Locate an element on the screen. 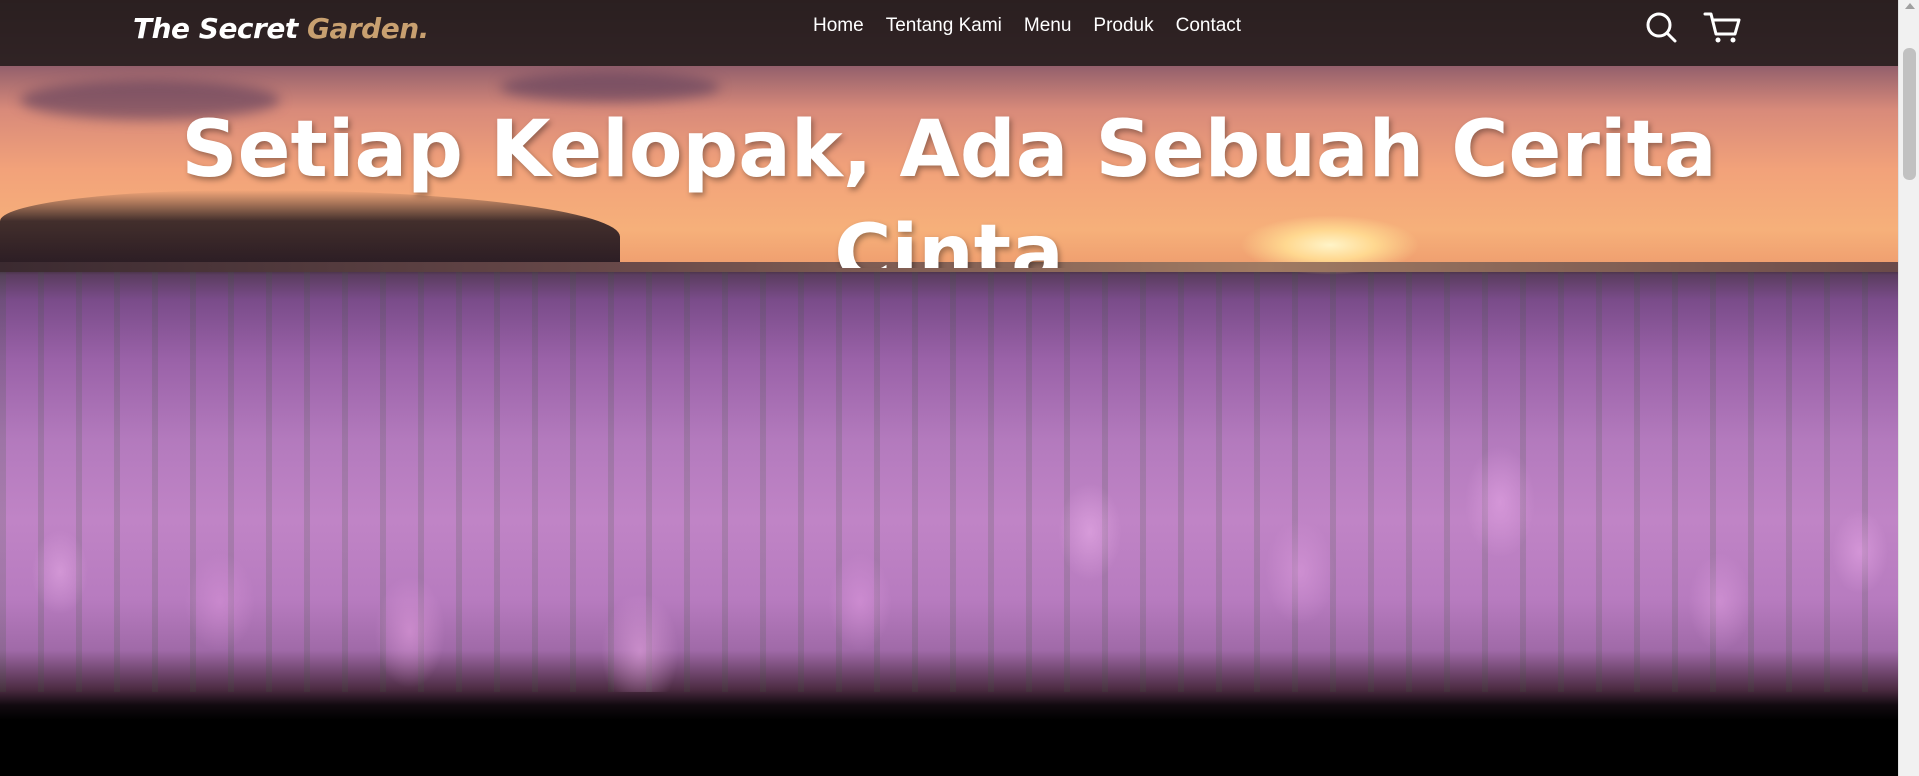  nav-contact: Contact is located at coordinates (1208, 26).